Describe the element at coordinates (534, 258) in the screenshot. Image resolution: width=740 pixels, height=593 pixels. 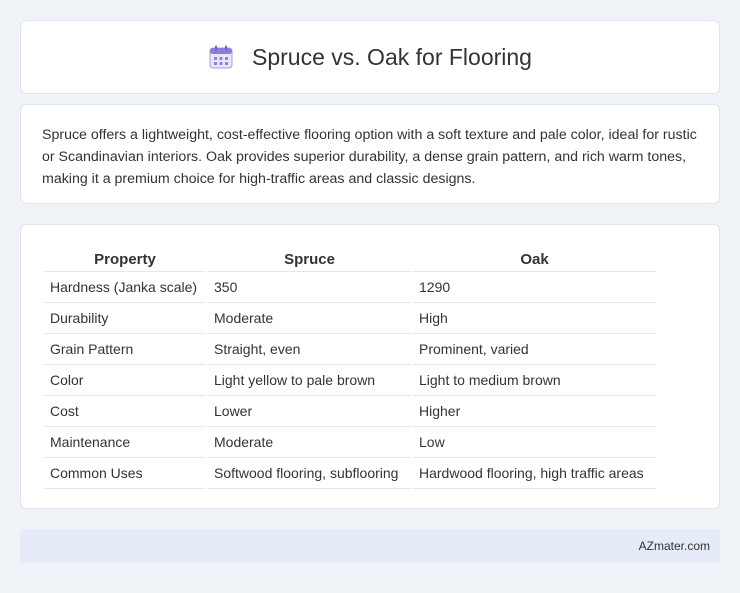
I see `column-header-oak: Oak` at that location.